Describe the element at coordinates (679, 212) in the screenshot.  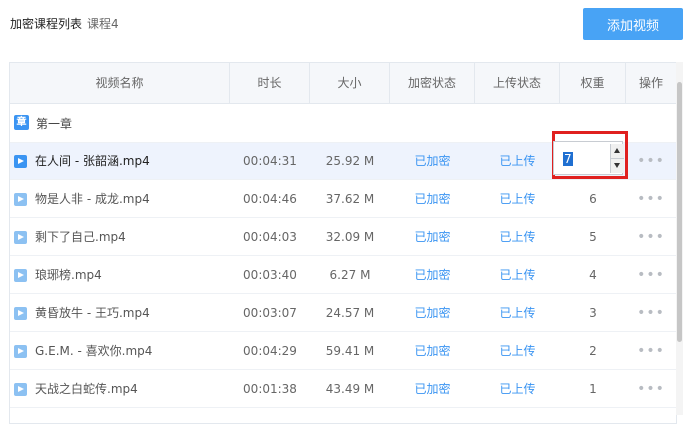
I see `scrollbar-thumb` at that location.